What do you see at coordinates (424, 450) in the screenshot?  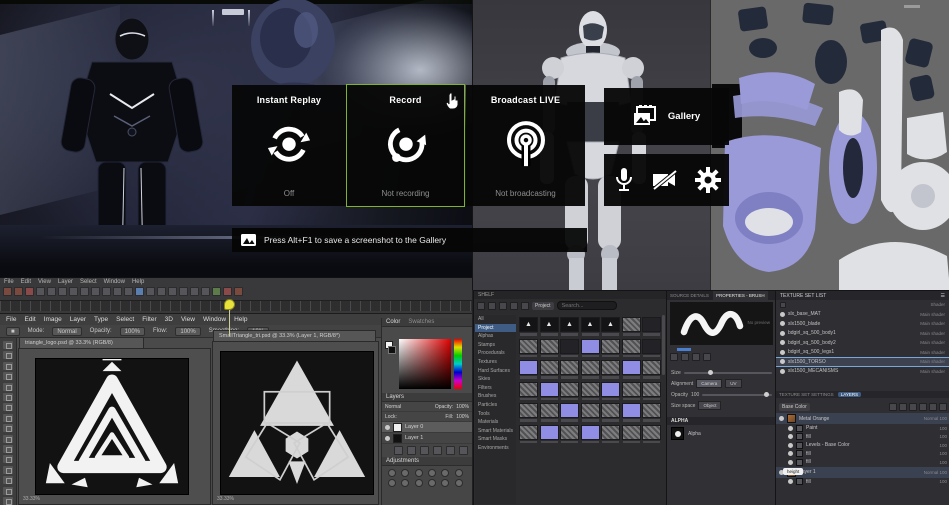 I see `layer-mask-icon` at bounding box center [424, 450].